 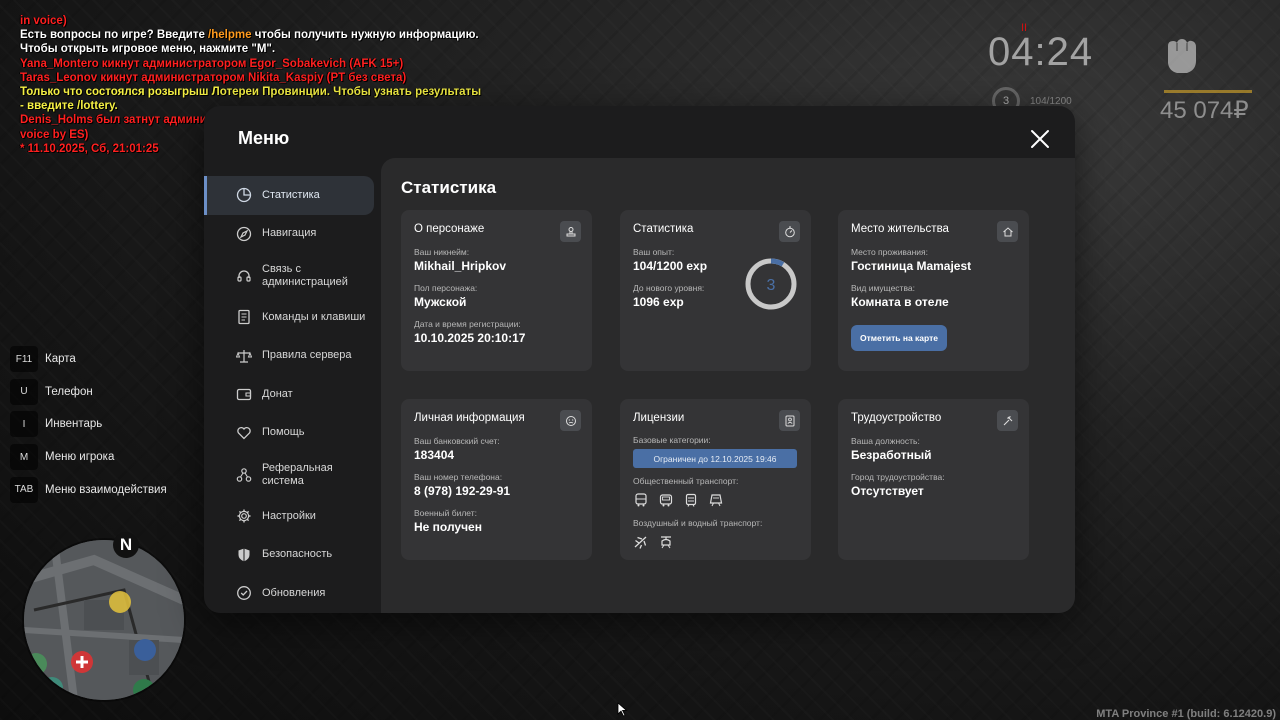 I want to click on sidebar-item-security: Безопасность, so click(x=289, y=555).